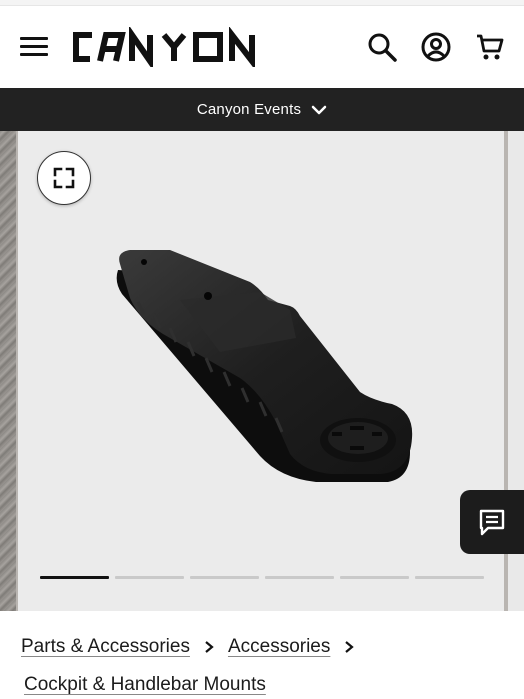 The height and width of the screenshot is (699, 524). I want to click on hamburger-menu-icon, so click(34, 47).